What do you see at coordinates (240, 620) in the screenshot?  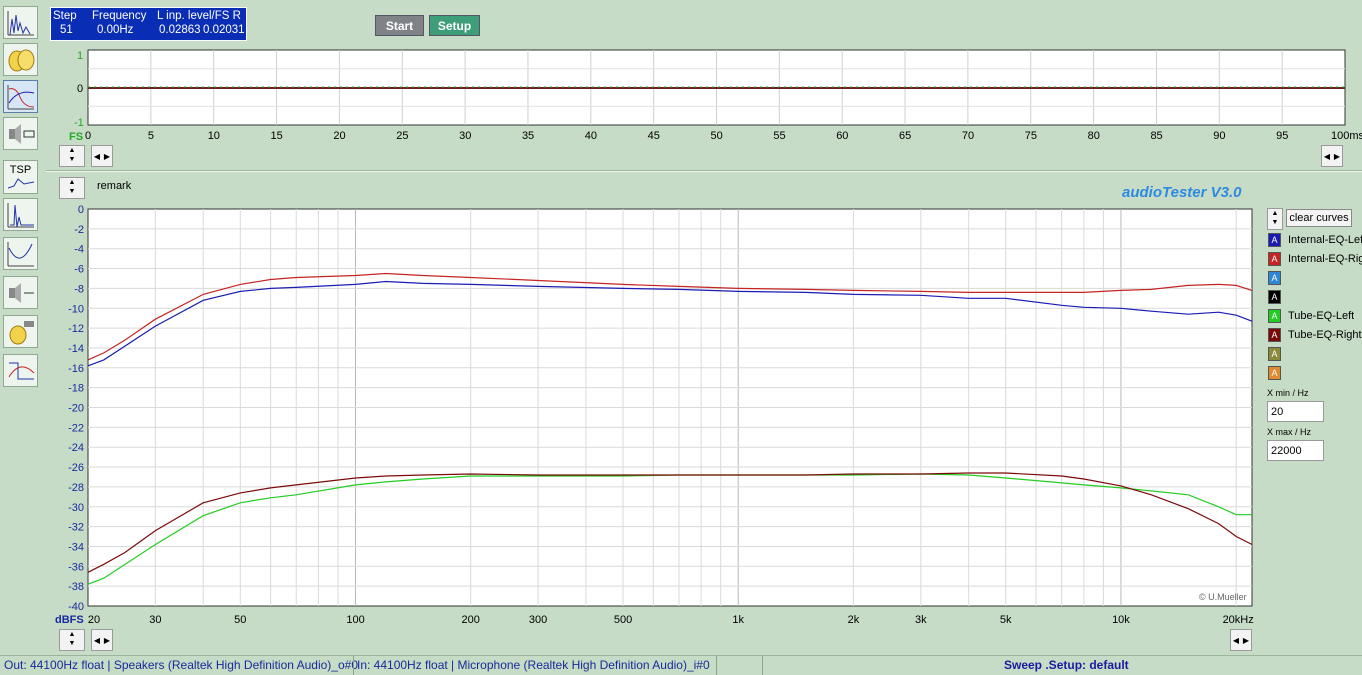 I see `x-tick-label: 50` at bounding box center [240, 620].